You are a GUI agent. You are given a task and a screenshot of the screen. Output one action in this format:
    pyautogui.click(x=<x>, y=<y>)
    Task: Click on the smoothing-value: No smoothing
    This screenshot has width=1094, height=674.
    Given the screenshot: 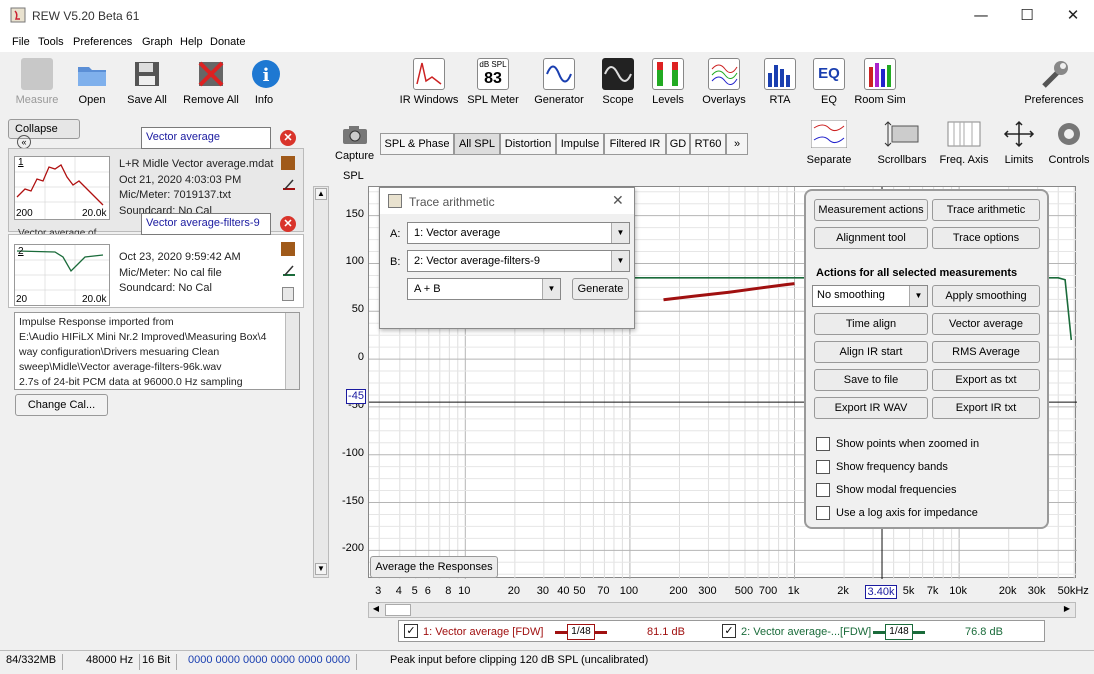 What is the action you would take?
    pyautogui.click(x=851, y=295)
    